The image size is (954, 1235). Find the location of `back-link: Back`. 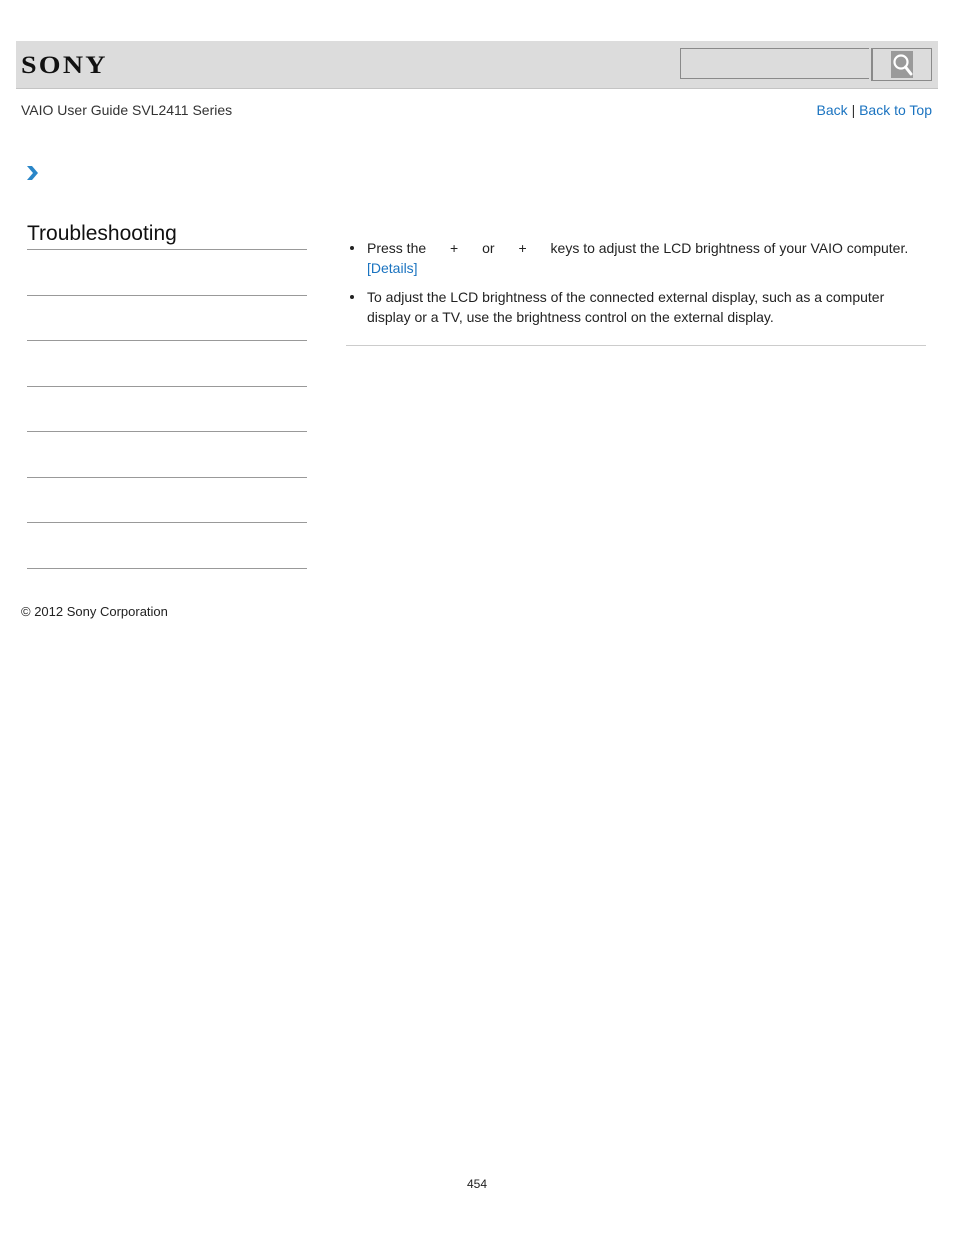

back-link: Back is located at coordinates (832, 110).